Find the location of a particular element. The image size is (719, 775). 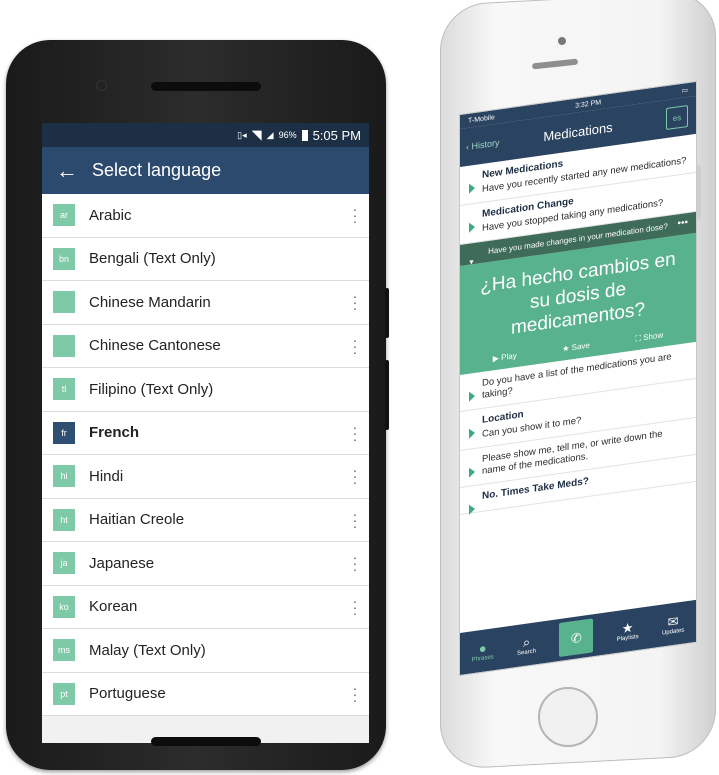

language-name: Malay (Text Only) is located at coordinates (147, 650).